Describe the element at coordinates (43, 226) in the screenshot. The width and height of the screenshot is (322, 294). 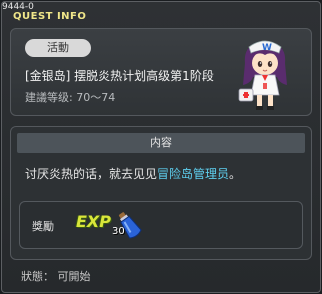
I see `reward-label: 獎勵` at that location.